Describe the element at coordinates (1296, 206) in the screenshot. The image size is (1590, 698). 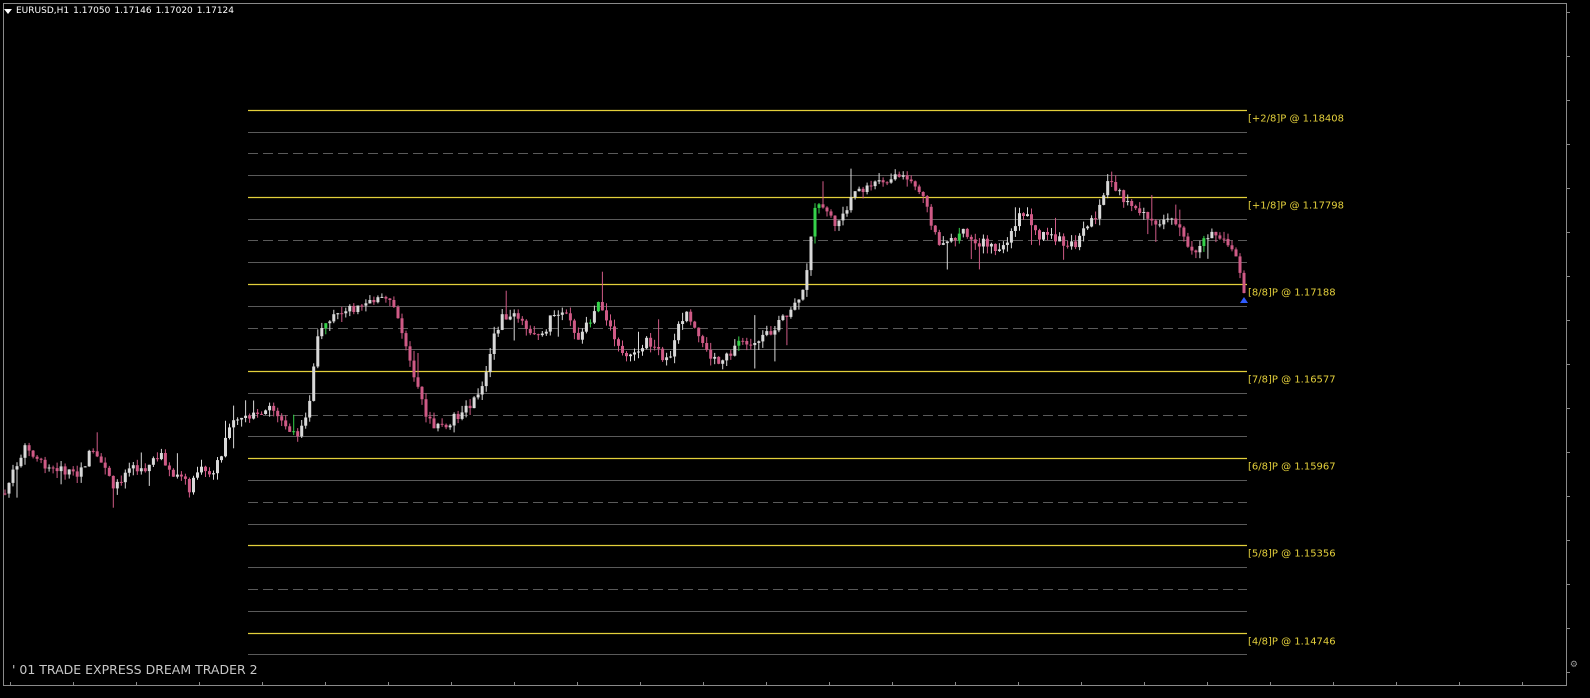
I see `murrey-level-label: [+1/8]P @ 1.17798` at that location.